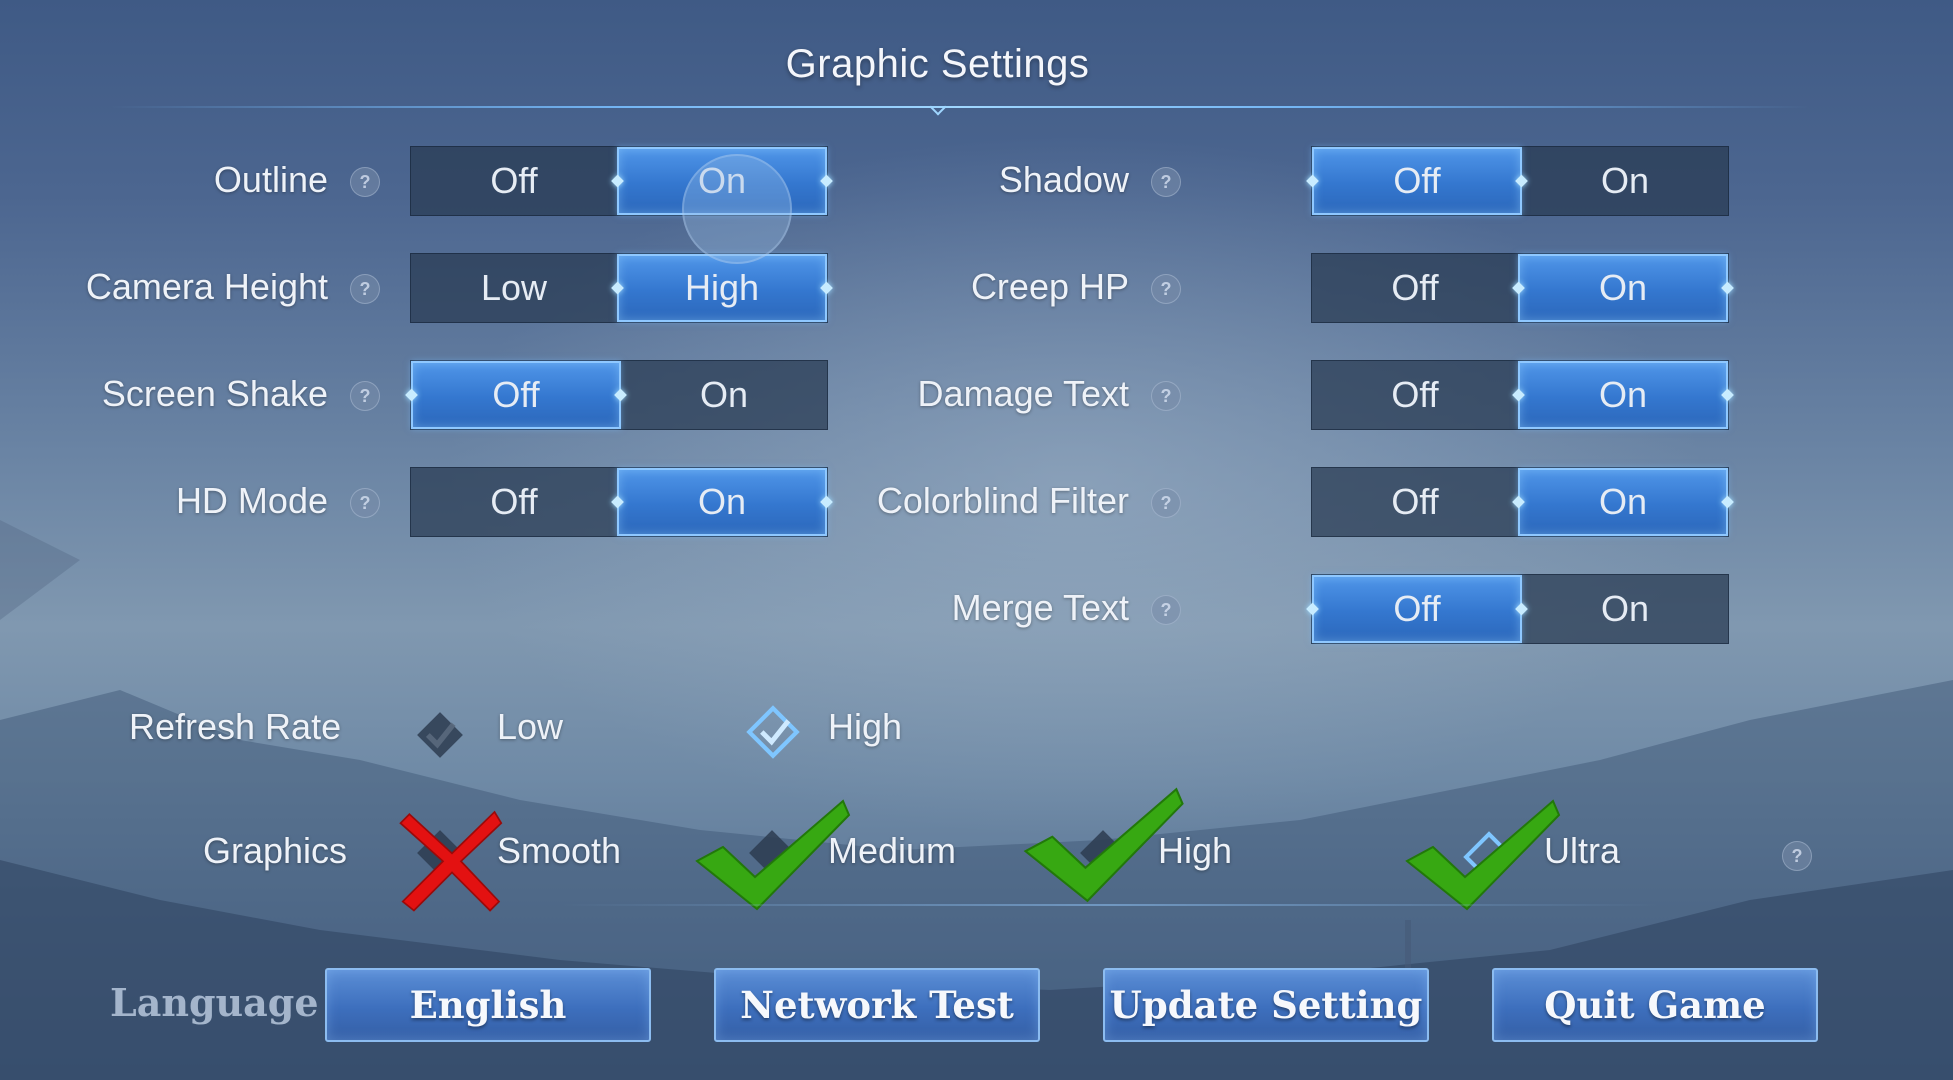 The image size is (1953, 1080). I want to click on setting-row-colorblind-filter: Colorblind Filter ? Off On, so click(1415, 501).